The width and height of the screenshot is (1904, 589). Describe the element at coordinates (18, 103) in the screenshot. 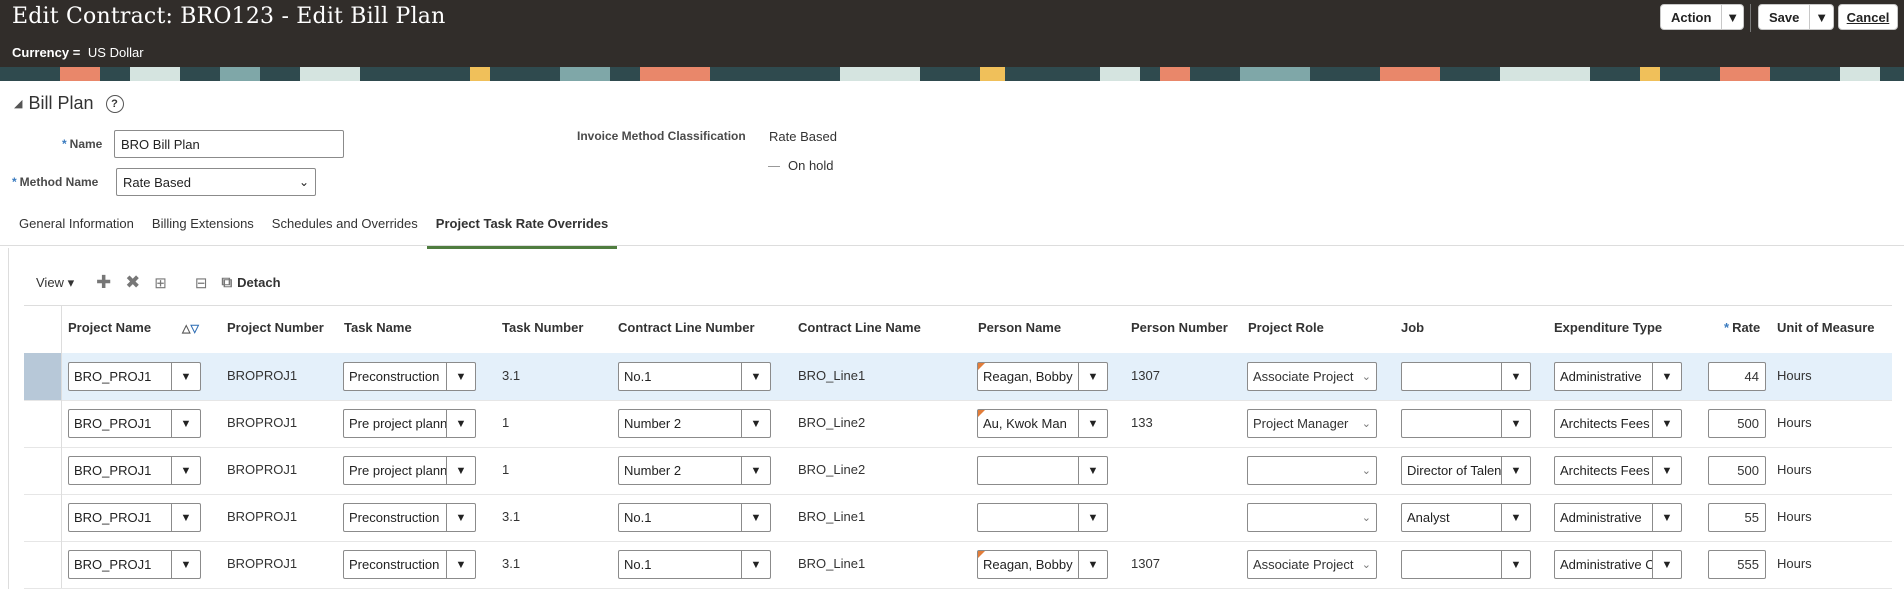

I see `collapse-triangle-icon: ◢` at that location.